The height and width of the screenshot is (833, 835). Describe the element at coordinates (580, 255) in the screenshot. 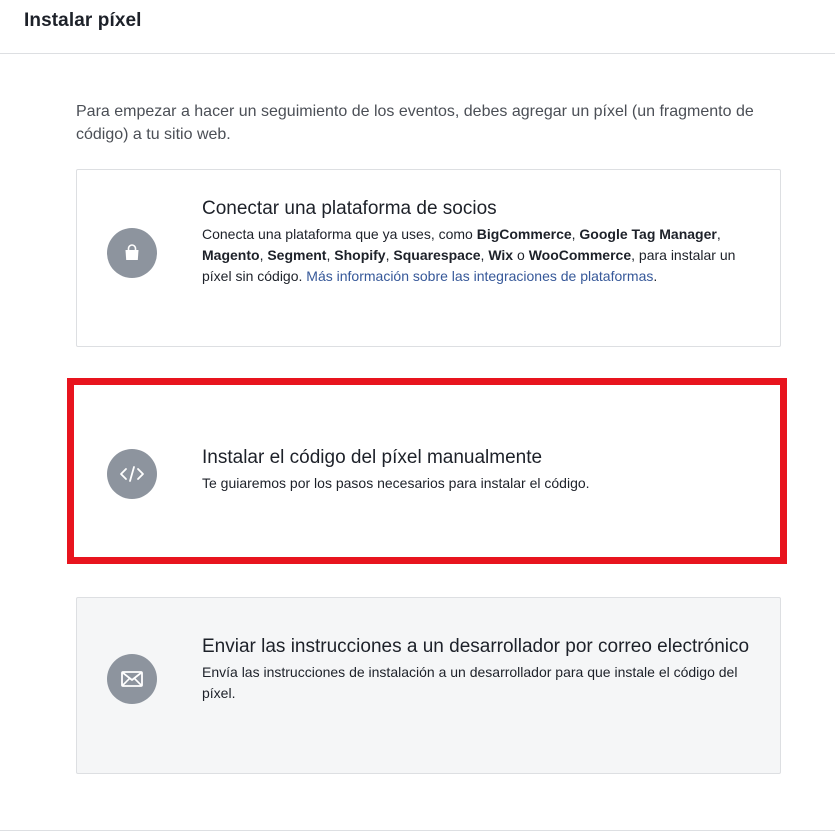

I see `platform-name: WooCommerce` at that location.